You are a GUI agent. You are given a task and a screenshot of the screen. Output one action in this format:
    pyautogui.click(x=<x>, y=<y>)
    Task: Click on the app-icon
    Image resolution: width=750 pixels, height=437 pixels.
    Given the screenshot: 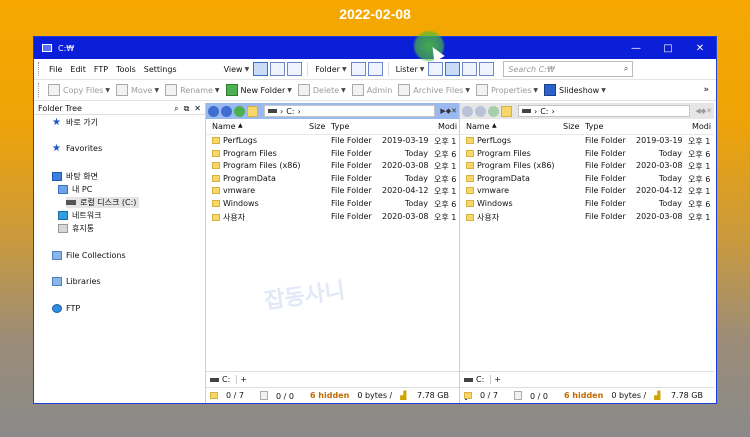 What is the action you would take?
    pyautogui.click(x=47, y=48)
    